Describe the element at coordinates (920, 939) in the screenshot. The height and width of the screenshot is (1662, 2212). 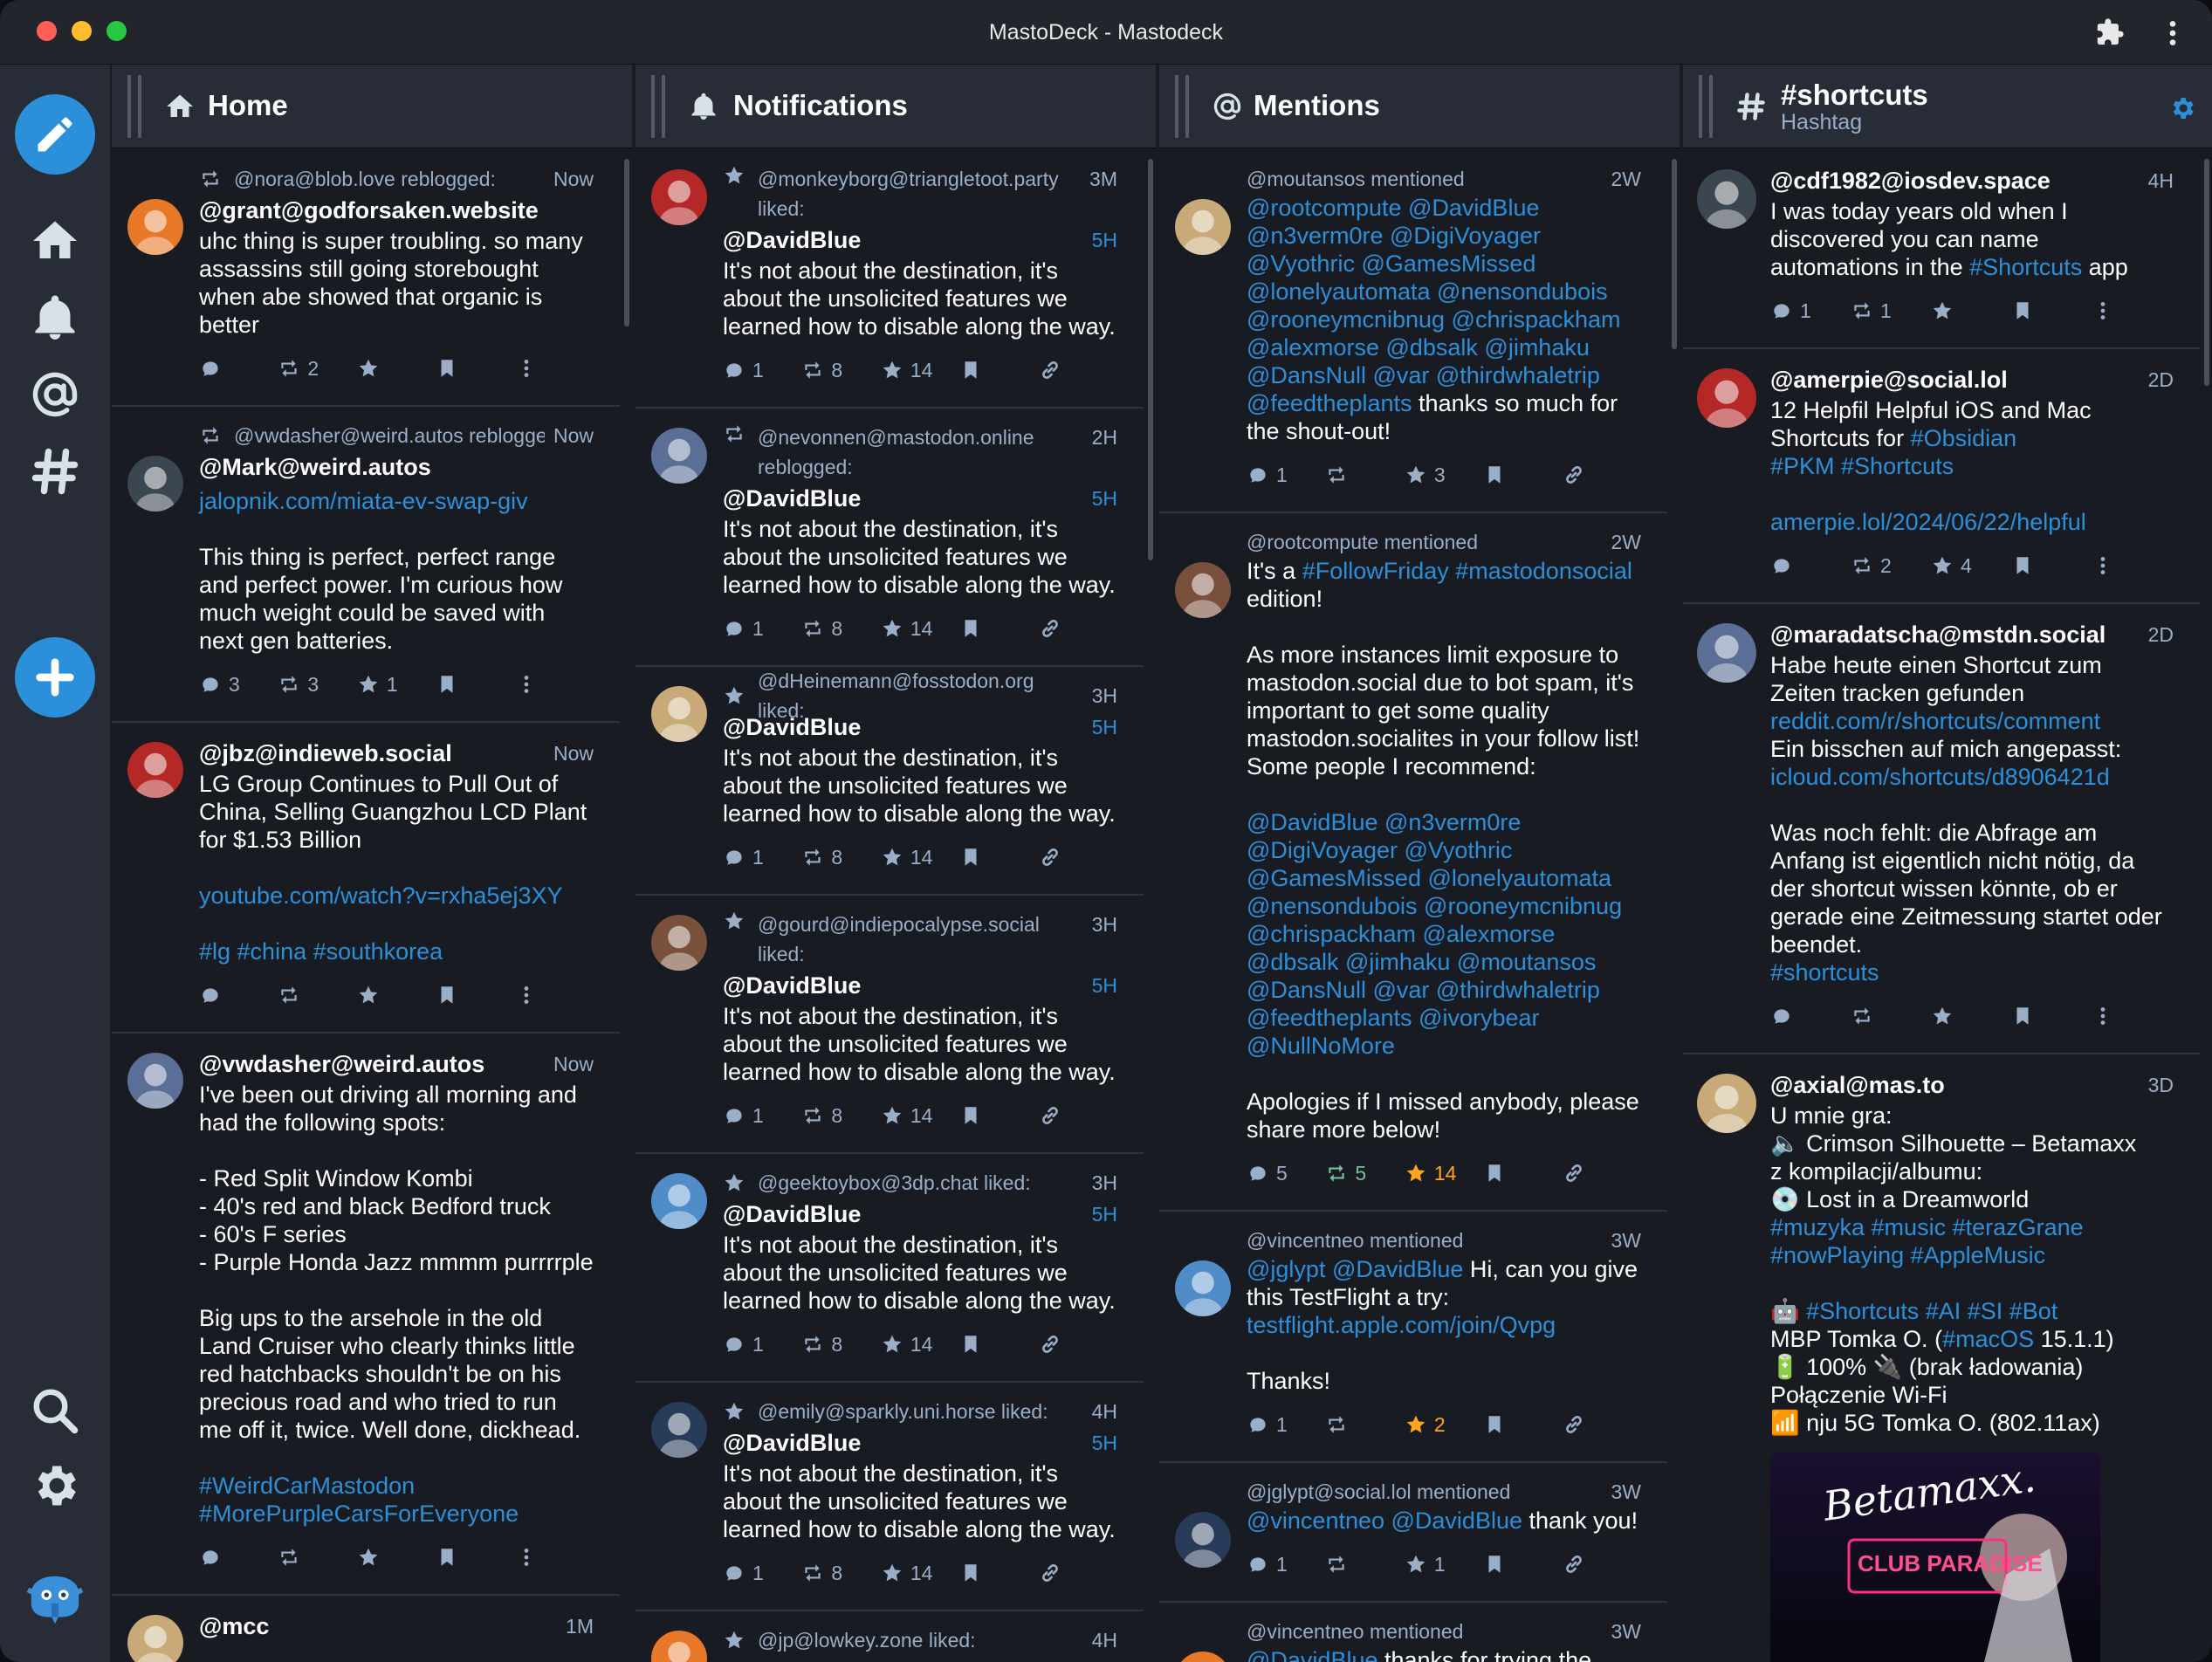
I see `notification-actor: @gourd@indiepocalypse.social liked:` at that location.